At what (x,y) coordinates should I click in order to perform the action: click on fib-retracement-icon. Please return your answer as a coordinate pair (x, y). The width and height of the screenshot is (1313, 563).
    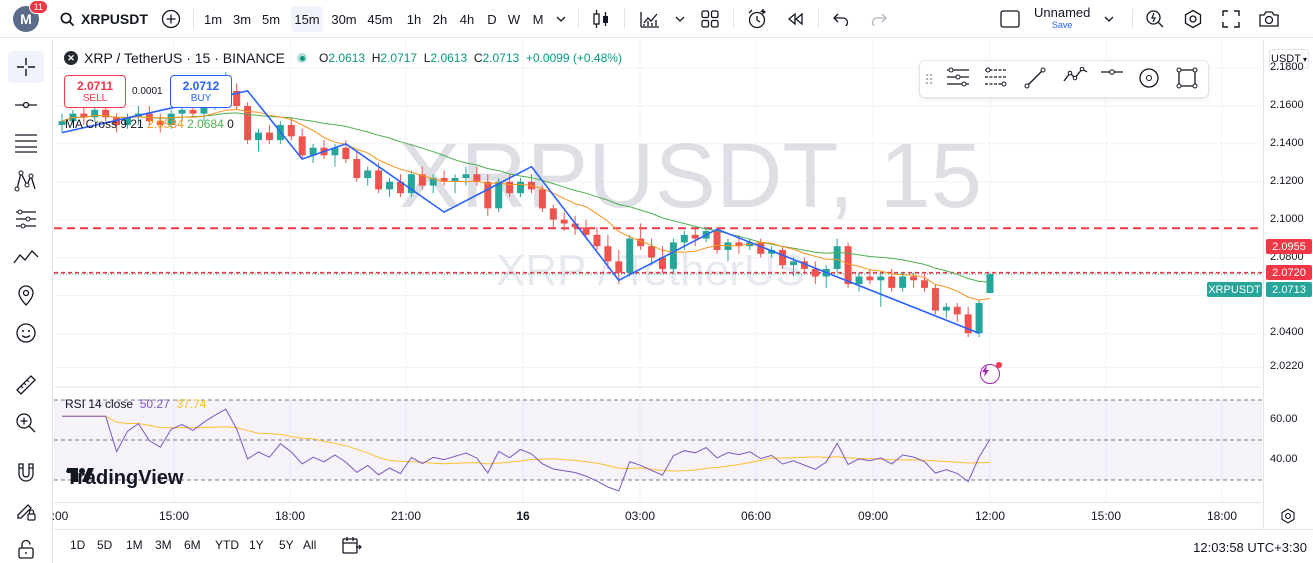
    Looking at the image, I should click on (26, 143).